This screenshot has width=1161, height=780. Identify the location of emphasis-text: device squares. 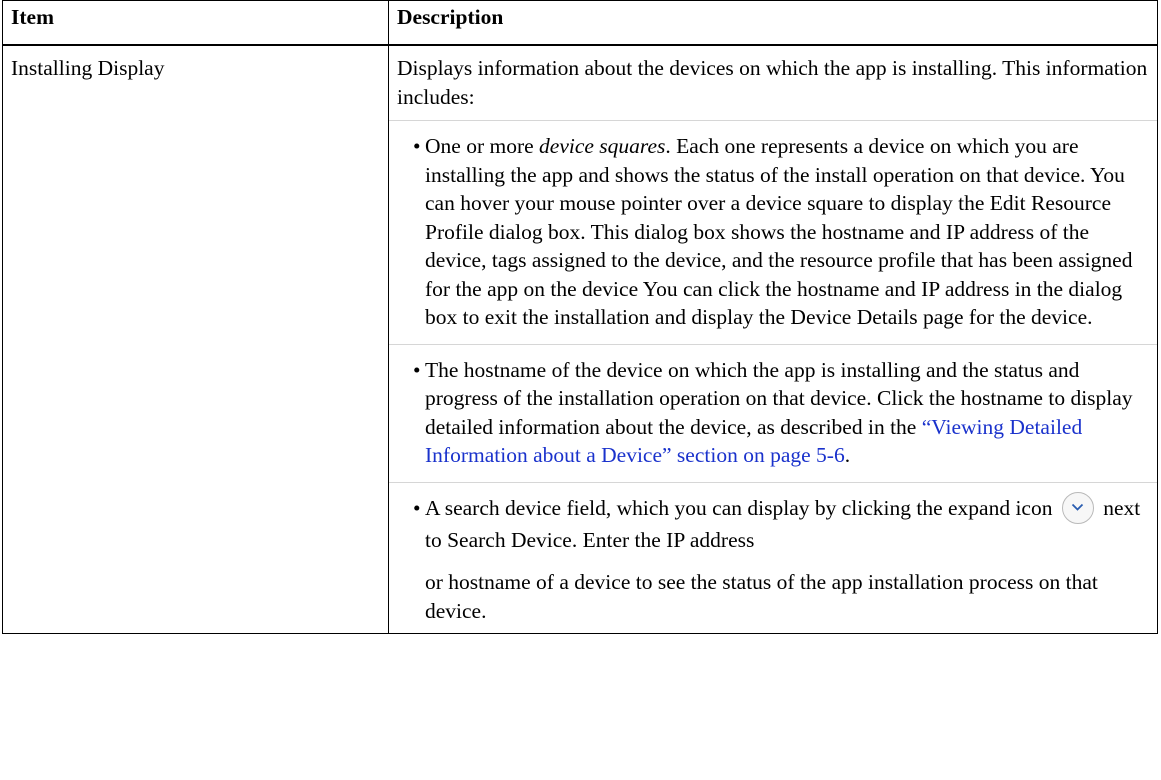
(602, 146).